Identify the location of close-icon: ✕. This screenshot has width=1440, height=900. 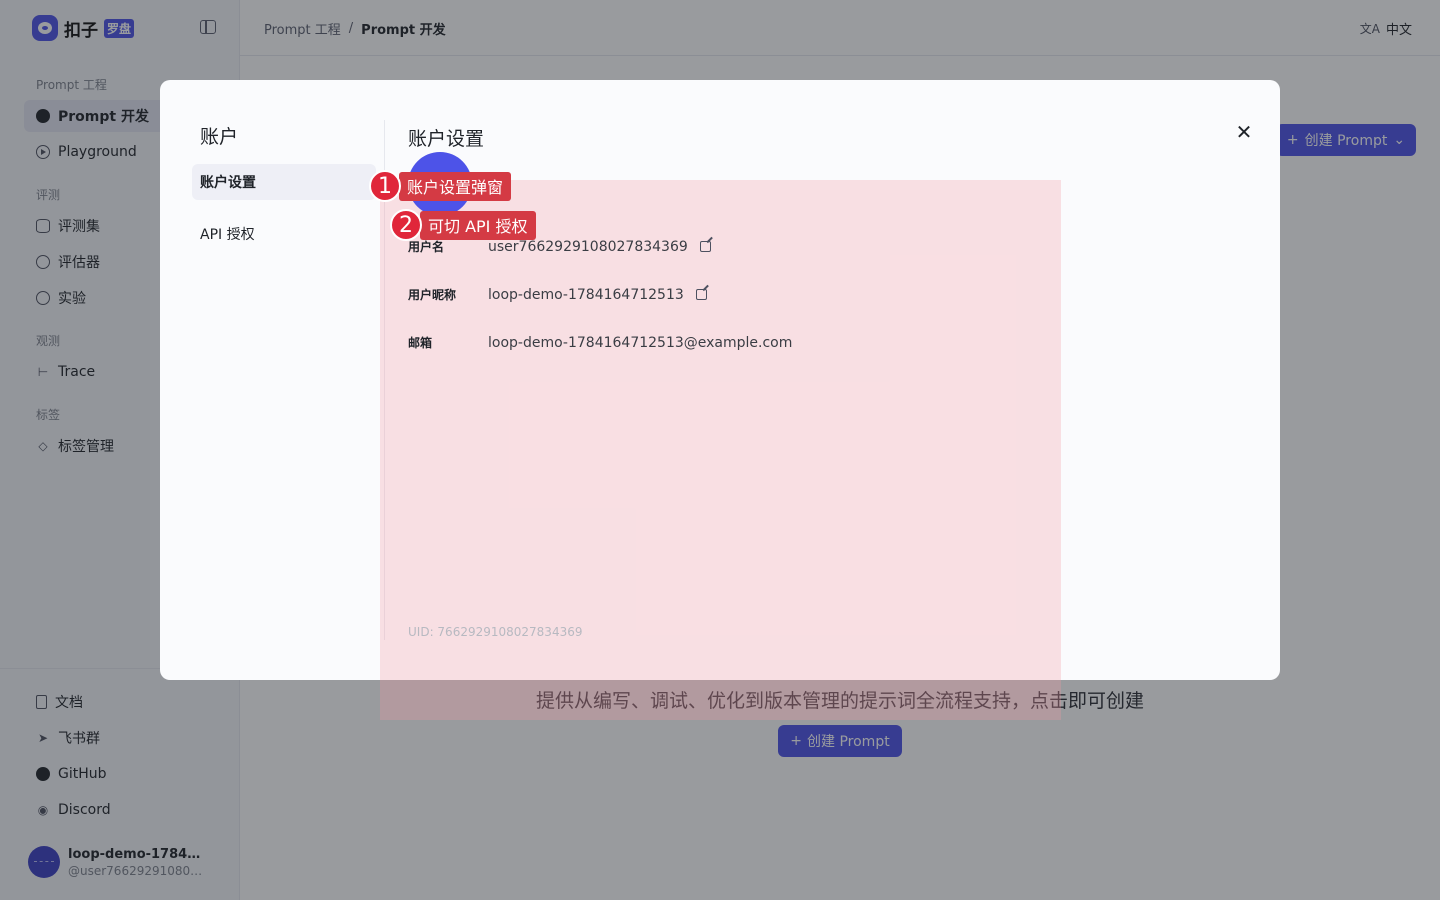
(1244, 132).